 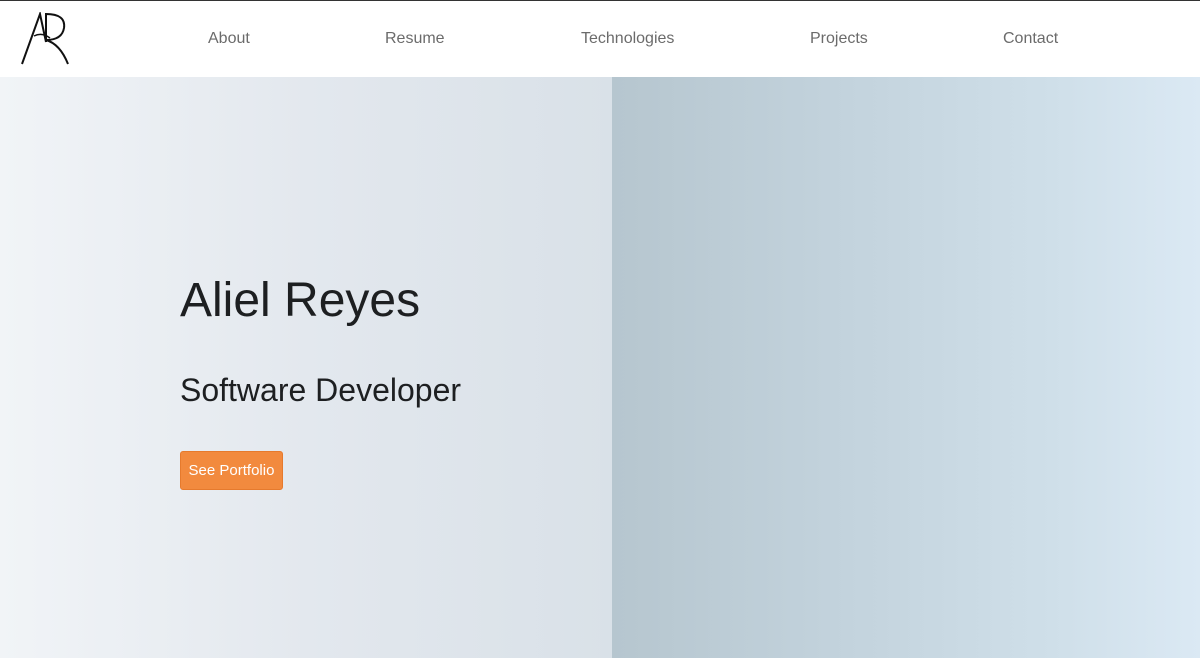 I want to click on hero-title: Software Developer, so click(x=321, y=390).